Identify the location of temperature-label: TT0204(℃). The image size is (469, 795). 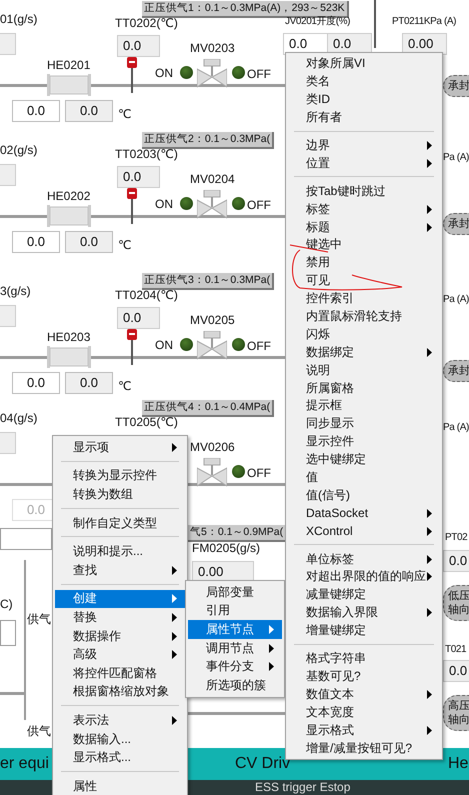
(146, 295).